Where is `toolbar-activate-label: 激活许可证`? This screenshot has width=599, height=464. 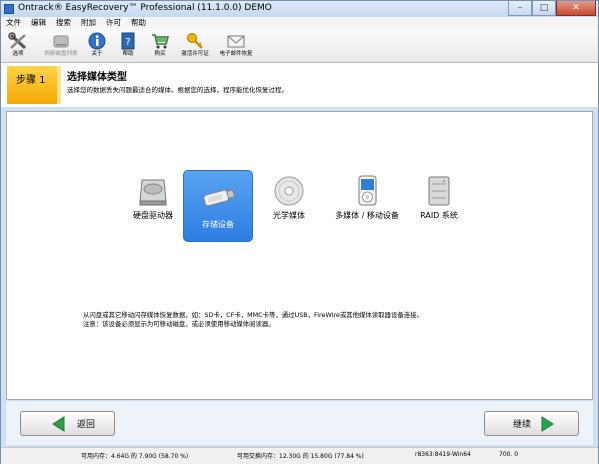 toolbar-activate-label: 激活许可证 is located at coordinates (195, 54).